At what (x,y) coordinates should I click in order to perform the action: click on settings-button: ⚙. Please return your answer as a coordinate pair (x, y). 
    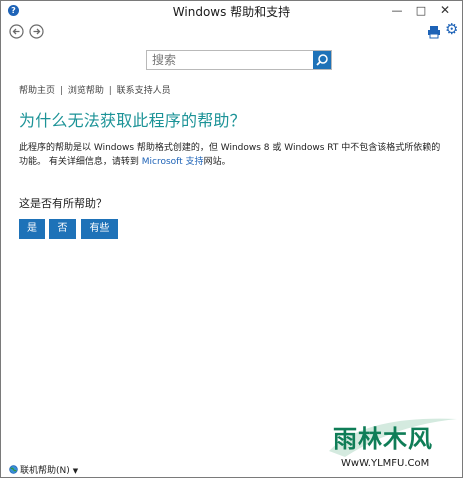
    Looking at the image, I should click on (452, 29).